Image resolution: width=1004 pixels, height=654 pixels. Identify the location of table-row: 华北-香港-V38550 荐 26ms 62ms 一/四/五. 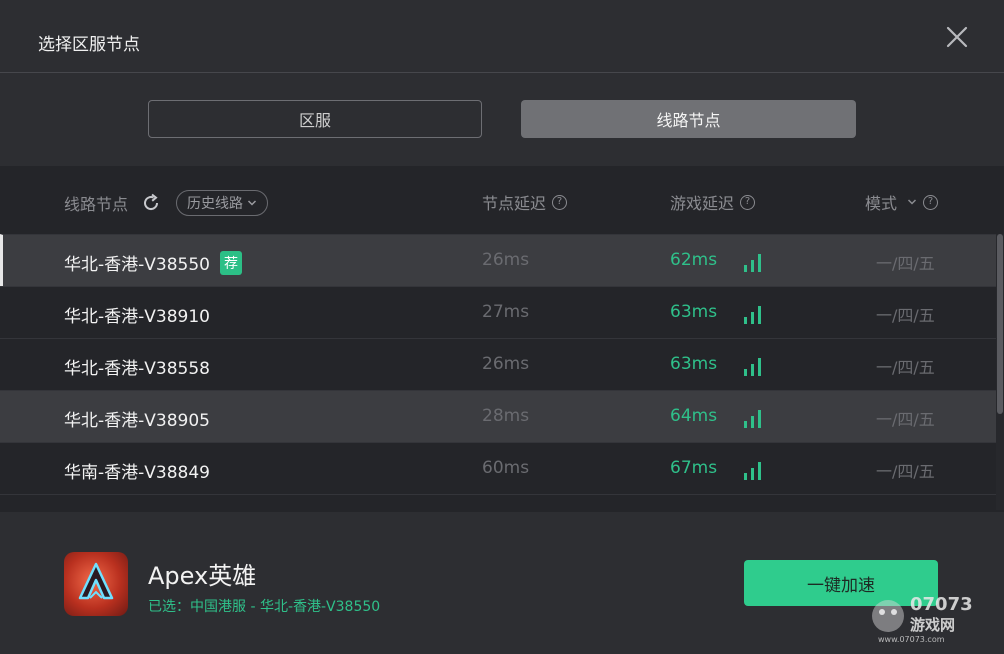
(498, 260).